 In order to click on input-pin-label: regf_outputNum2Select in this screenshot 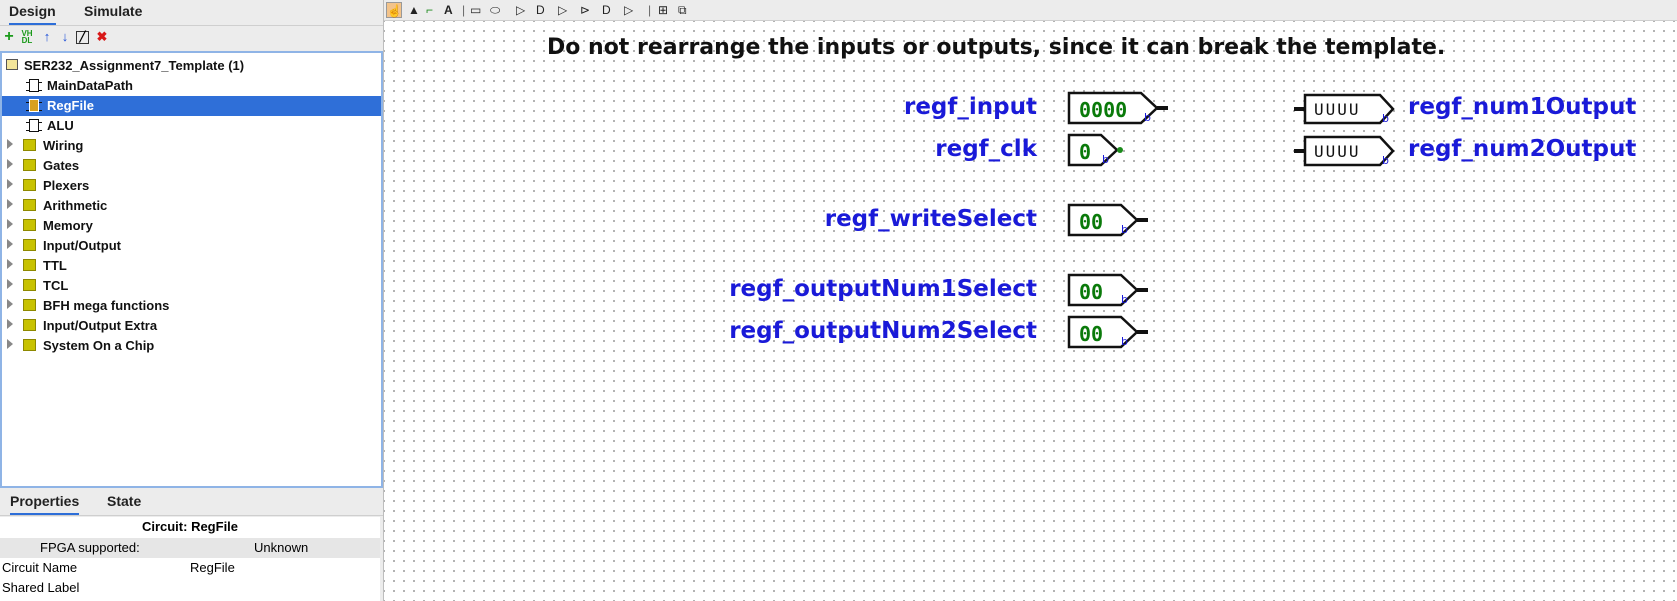, I will do `click(883, 331)`.